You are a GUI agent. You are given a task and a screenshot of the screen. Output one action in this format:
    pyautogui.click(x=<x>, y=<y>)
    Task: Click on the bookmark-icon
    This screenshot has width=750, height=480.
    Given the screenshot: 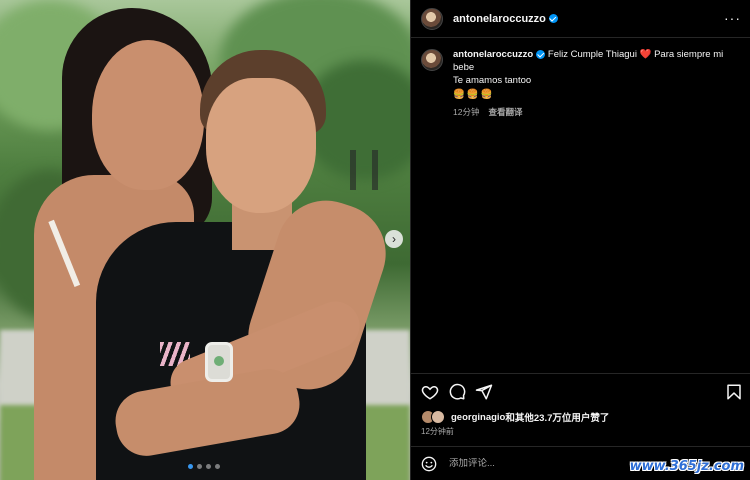 What is the action you would take?
    pyautogui.click(x=734, y=392)
    